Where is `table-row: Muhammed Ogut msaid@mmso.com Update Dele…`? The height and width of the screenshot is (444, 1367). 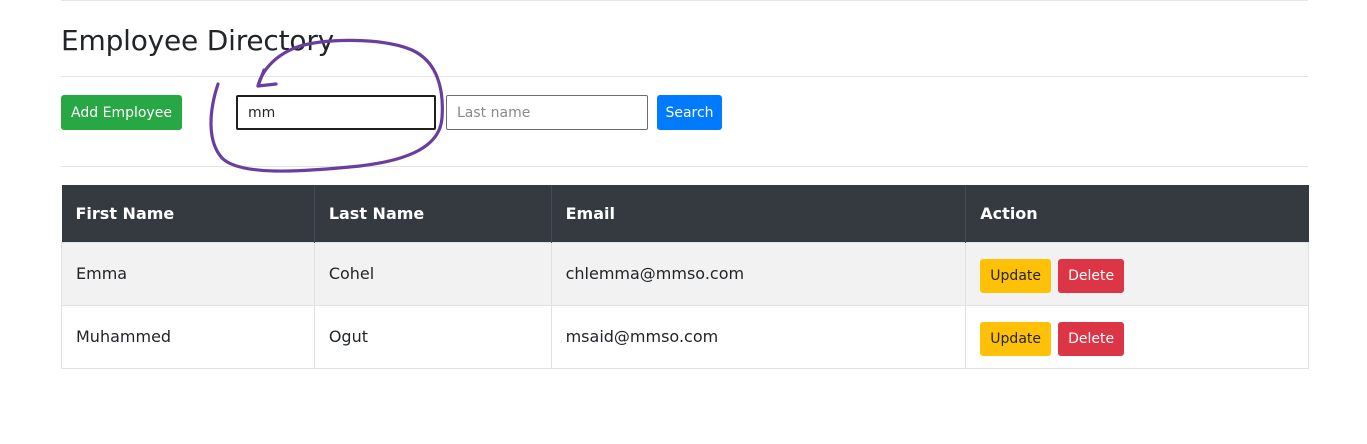 table-row: Muhammed Ogut msaid@mmso.com Update Dele… is located at coordinates (685, 336).